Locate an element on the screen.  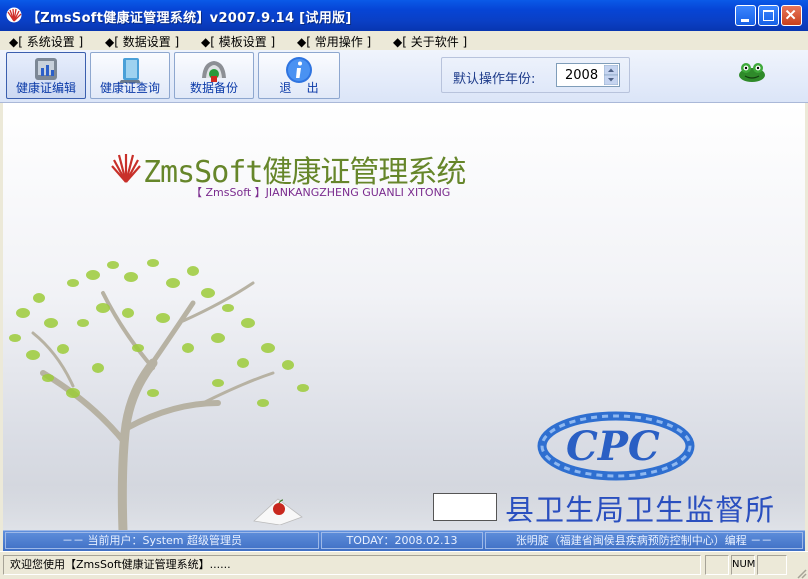
status-cell-scrl is located at coordinates (772, 565).